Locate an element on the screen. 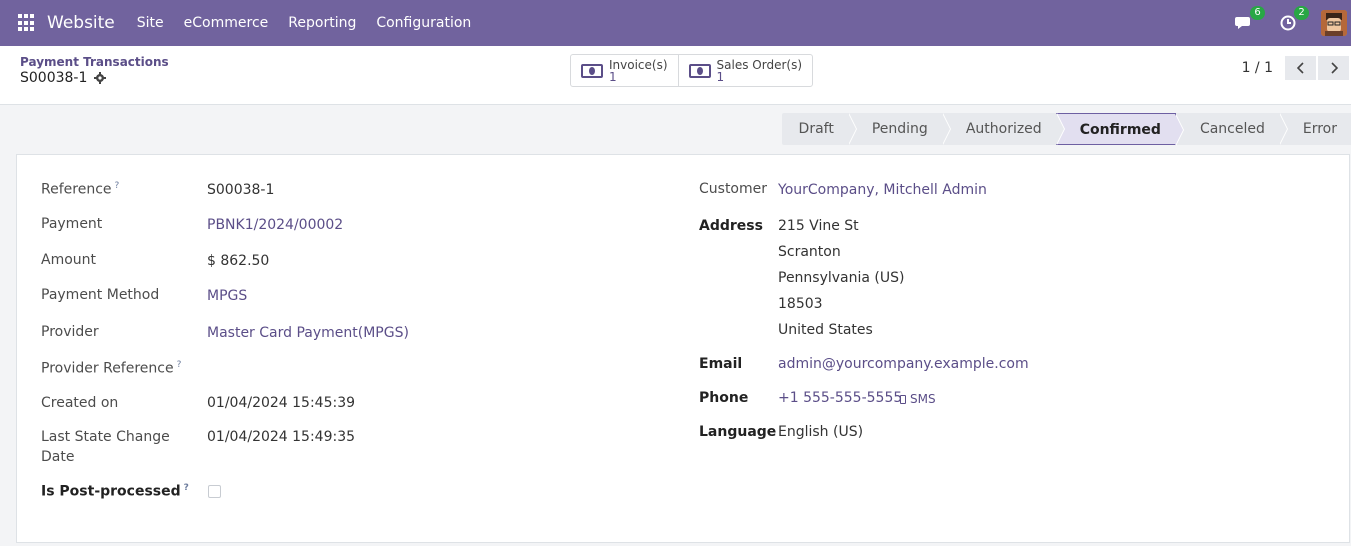  activities-button: 2 is located at coordinates (1293, 20).